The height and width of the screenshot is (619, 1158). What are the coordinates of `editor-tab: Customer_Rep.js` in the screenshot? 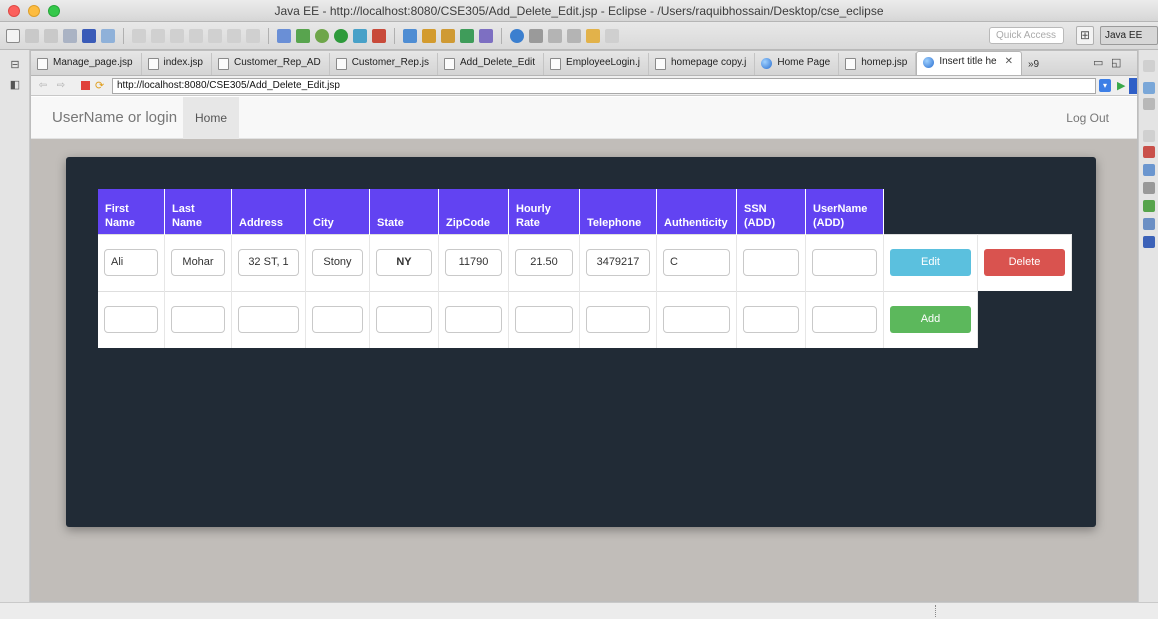 It's located at (384, 64).